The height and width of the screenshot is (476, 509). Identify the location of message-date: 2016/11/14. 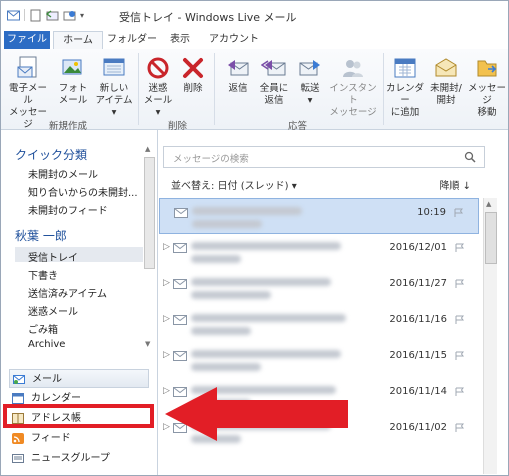
(418, 391).